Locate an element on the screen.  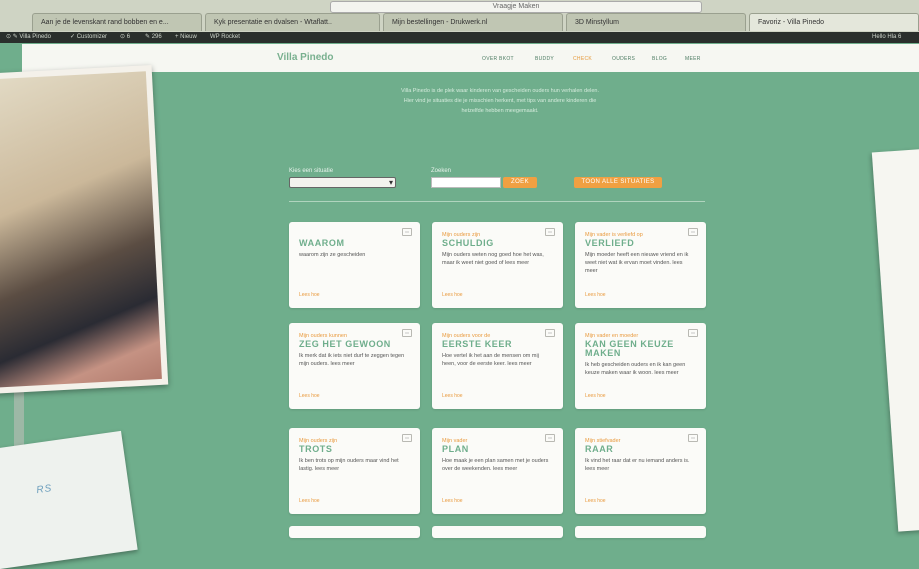
address-bar: Vraagje Maken is located at coordinates (516, 7).